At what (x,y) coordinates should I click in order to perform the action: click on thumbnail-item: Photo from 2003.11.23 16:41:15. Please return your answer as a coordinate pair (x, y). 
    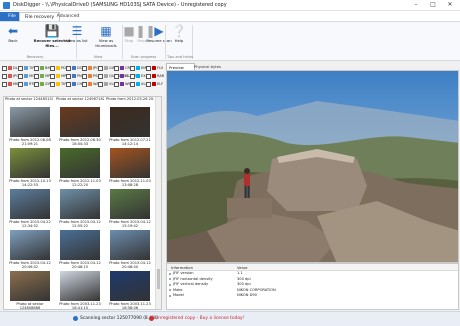
    Looking at the image, I should click on (80, 290).